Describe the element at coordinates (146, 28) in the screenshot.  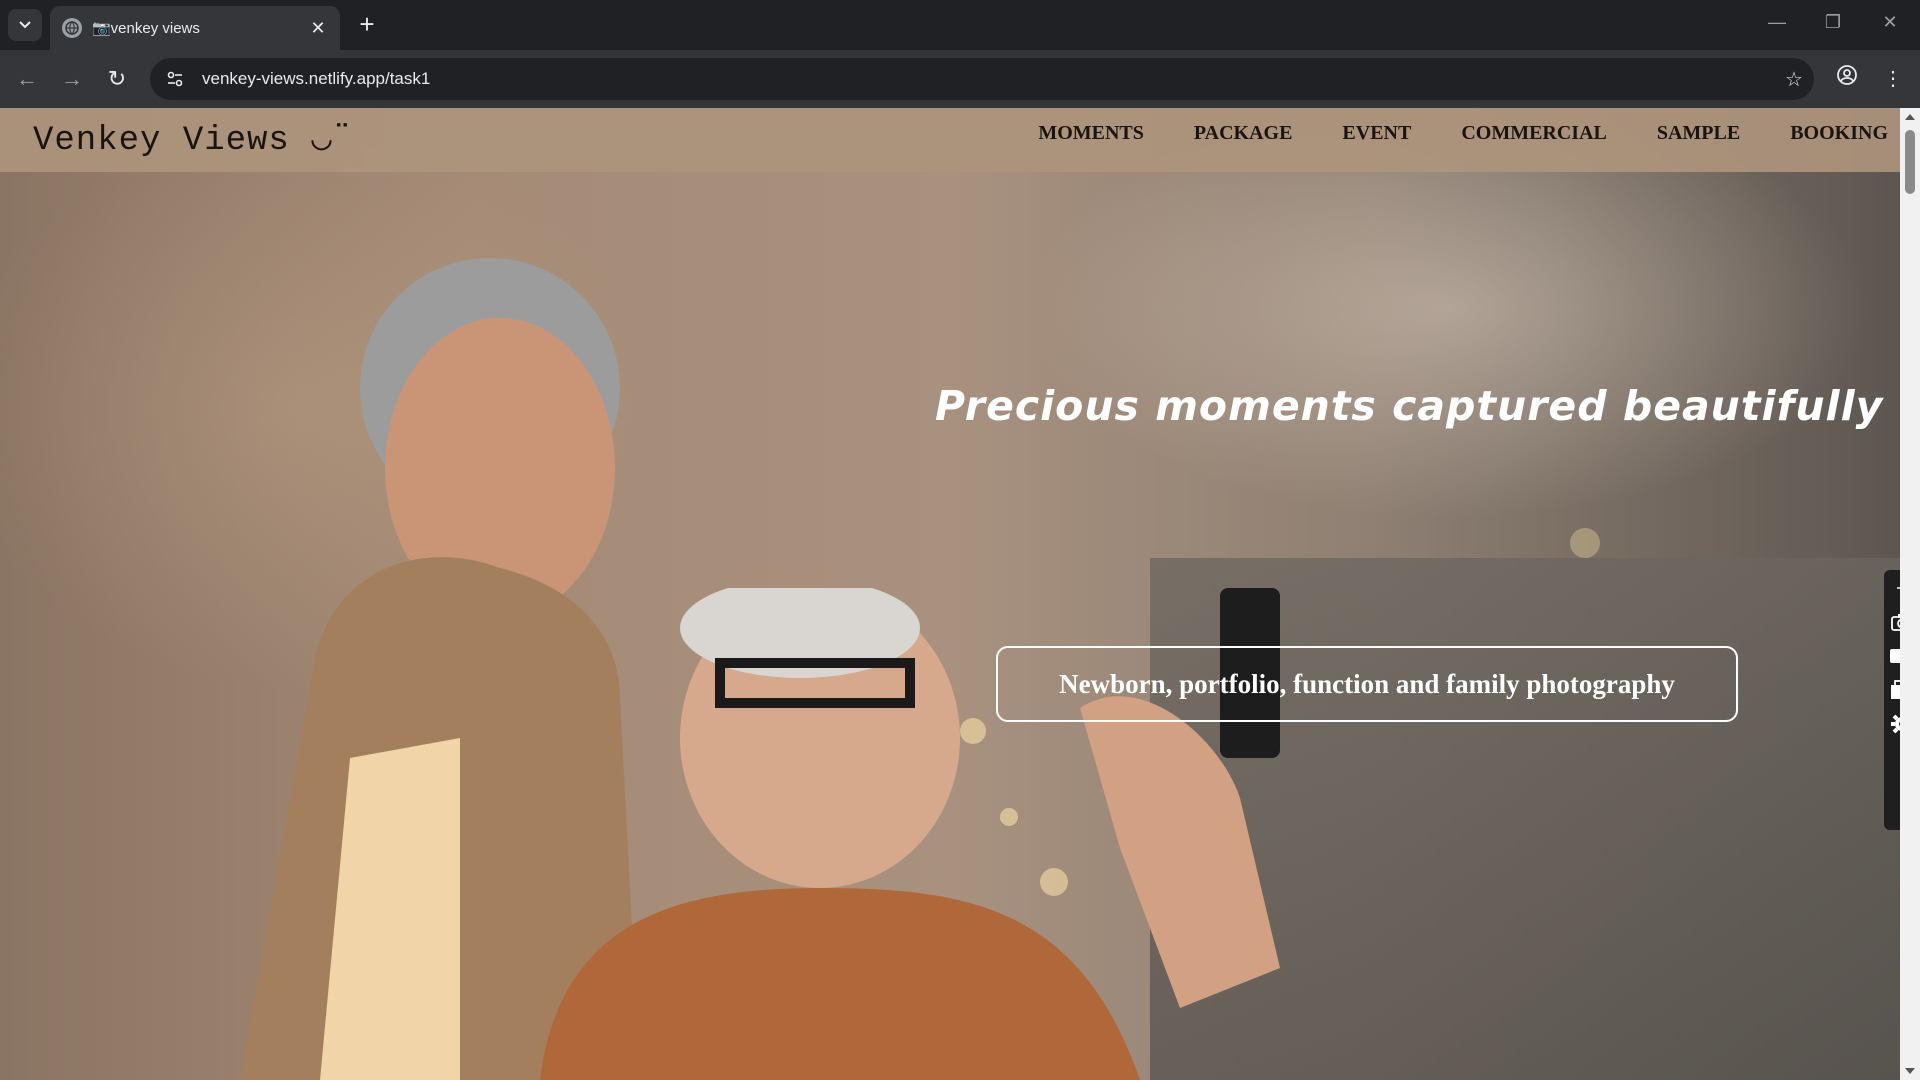
I see `tab-title: 📷venkey views` at that location.